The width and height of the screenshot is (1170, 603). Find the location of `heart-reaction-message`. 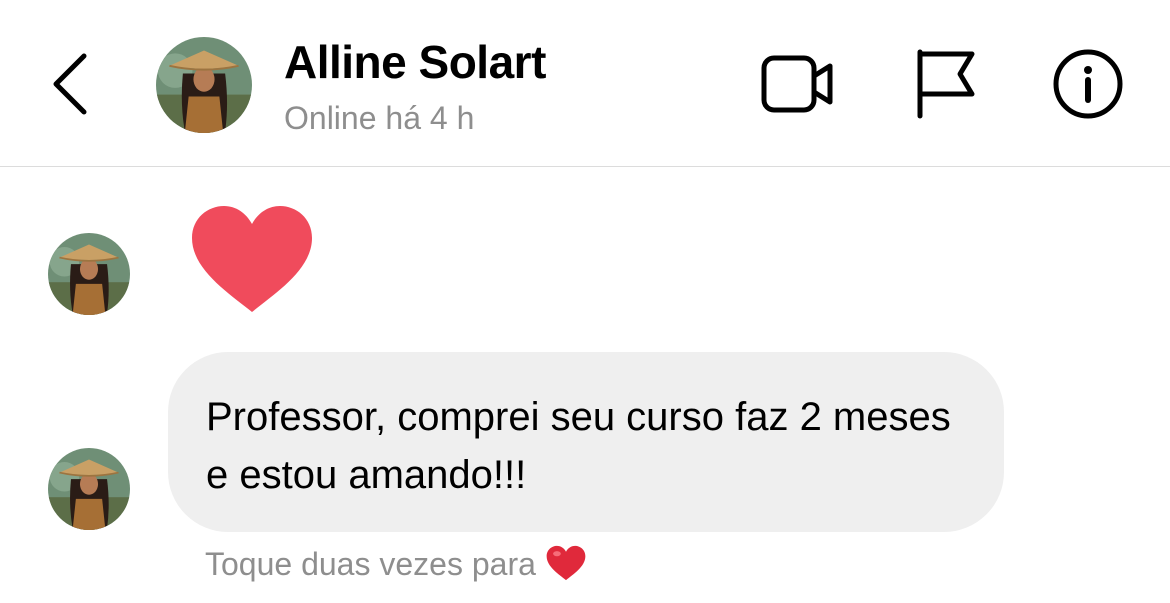

heart-reaction-message is located at coordinates (252, 259).